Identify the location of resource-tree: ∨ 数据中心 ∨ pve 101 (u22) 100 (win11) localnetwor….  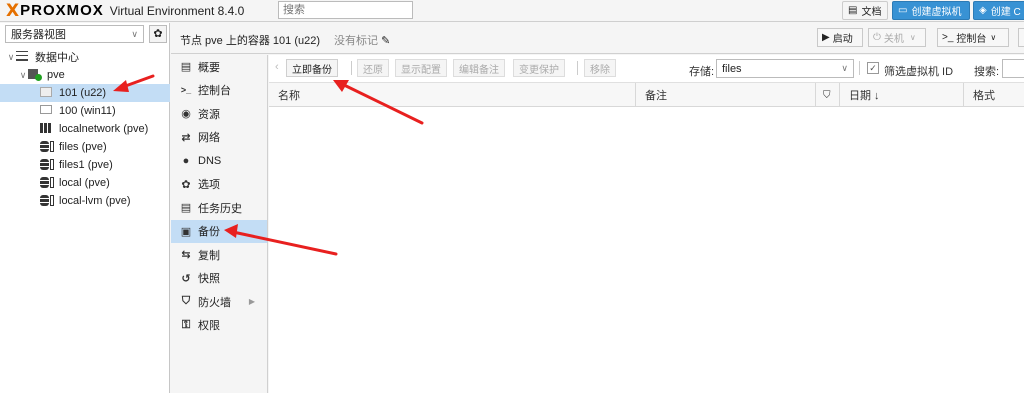
(85, 129).